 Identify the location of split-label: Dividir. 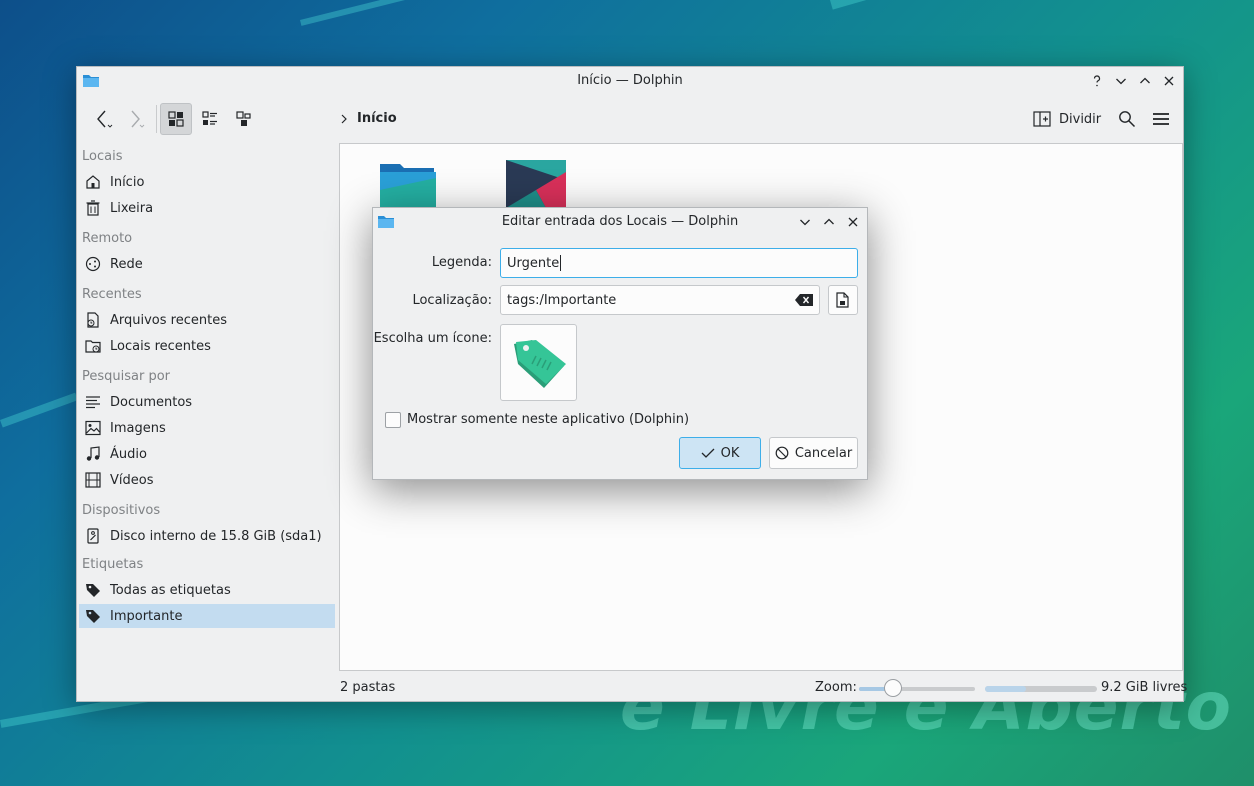
(1080, 119).